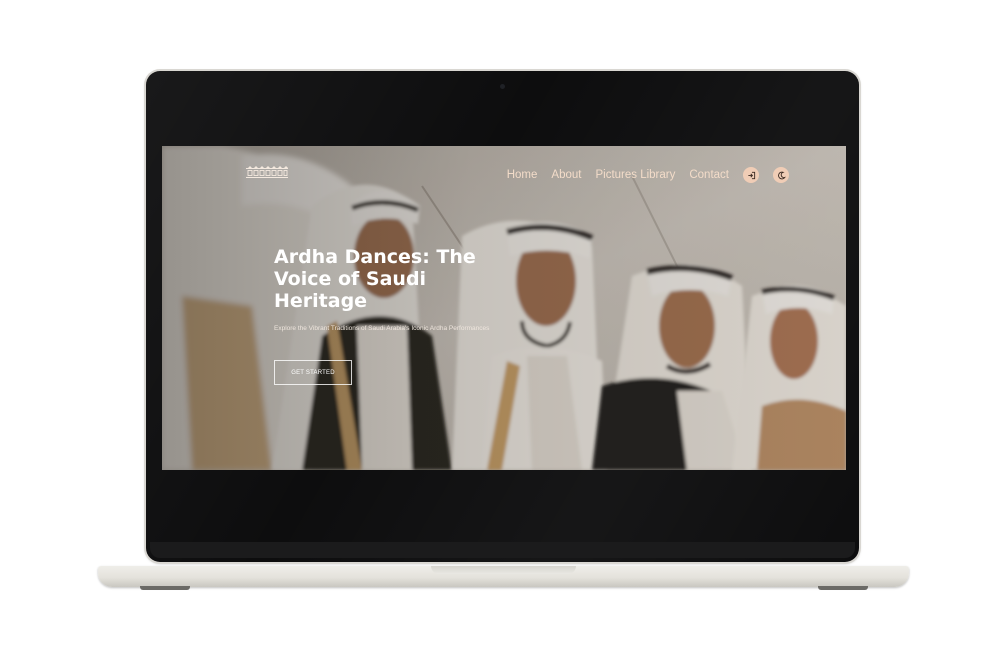 This screenshot has height=667, width=1000. I want to click on theme-toggle-button, so click(781, 175).